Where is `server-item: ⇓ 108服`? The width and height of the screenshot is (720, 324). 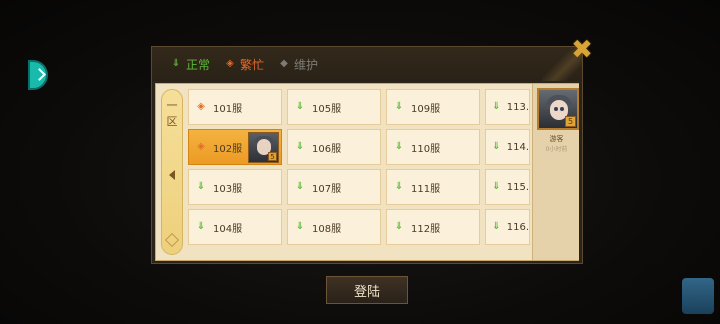
server-item: ⇓ 108服 is located at coordinates (334, 227).